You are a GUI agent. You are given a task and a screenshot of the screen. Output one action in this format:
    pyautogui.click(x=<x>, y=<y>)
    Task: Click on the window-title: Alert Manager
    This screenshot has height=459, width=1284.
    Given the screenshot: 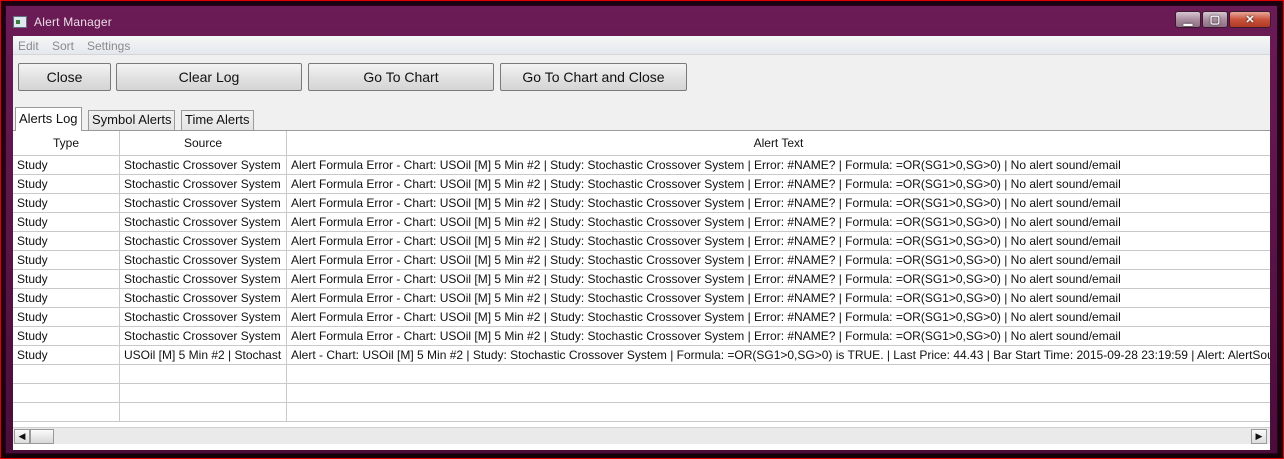 What is the action you would take?
    pyautogui.click(x=73, y=22)
    